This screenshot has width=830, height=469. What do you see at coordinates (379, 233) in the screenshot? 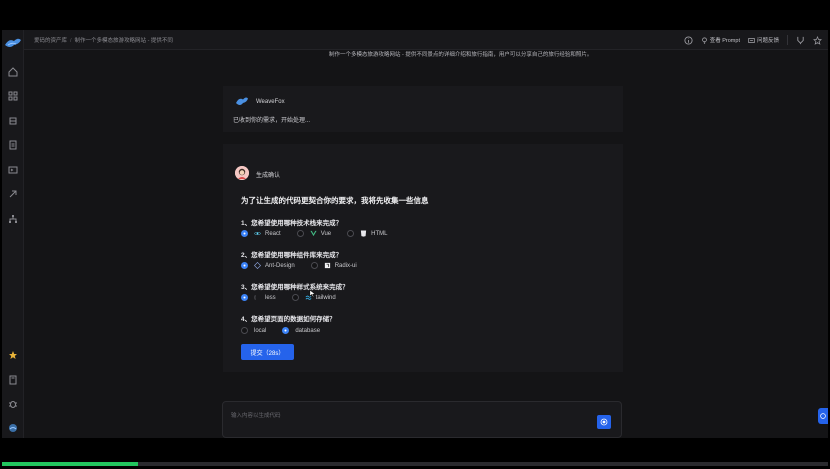
I see `option-label: HTML` at bounding box center [379, 233].